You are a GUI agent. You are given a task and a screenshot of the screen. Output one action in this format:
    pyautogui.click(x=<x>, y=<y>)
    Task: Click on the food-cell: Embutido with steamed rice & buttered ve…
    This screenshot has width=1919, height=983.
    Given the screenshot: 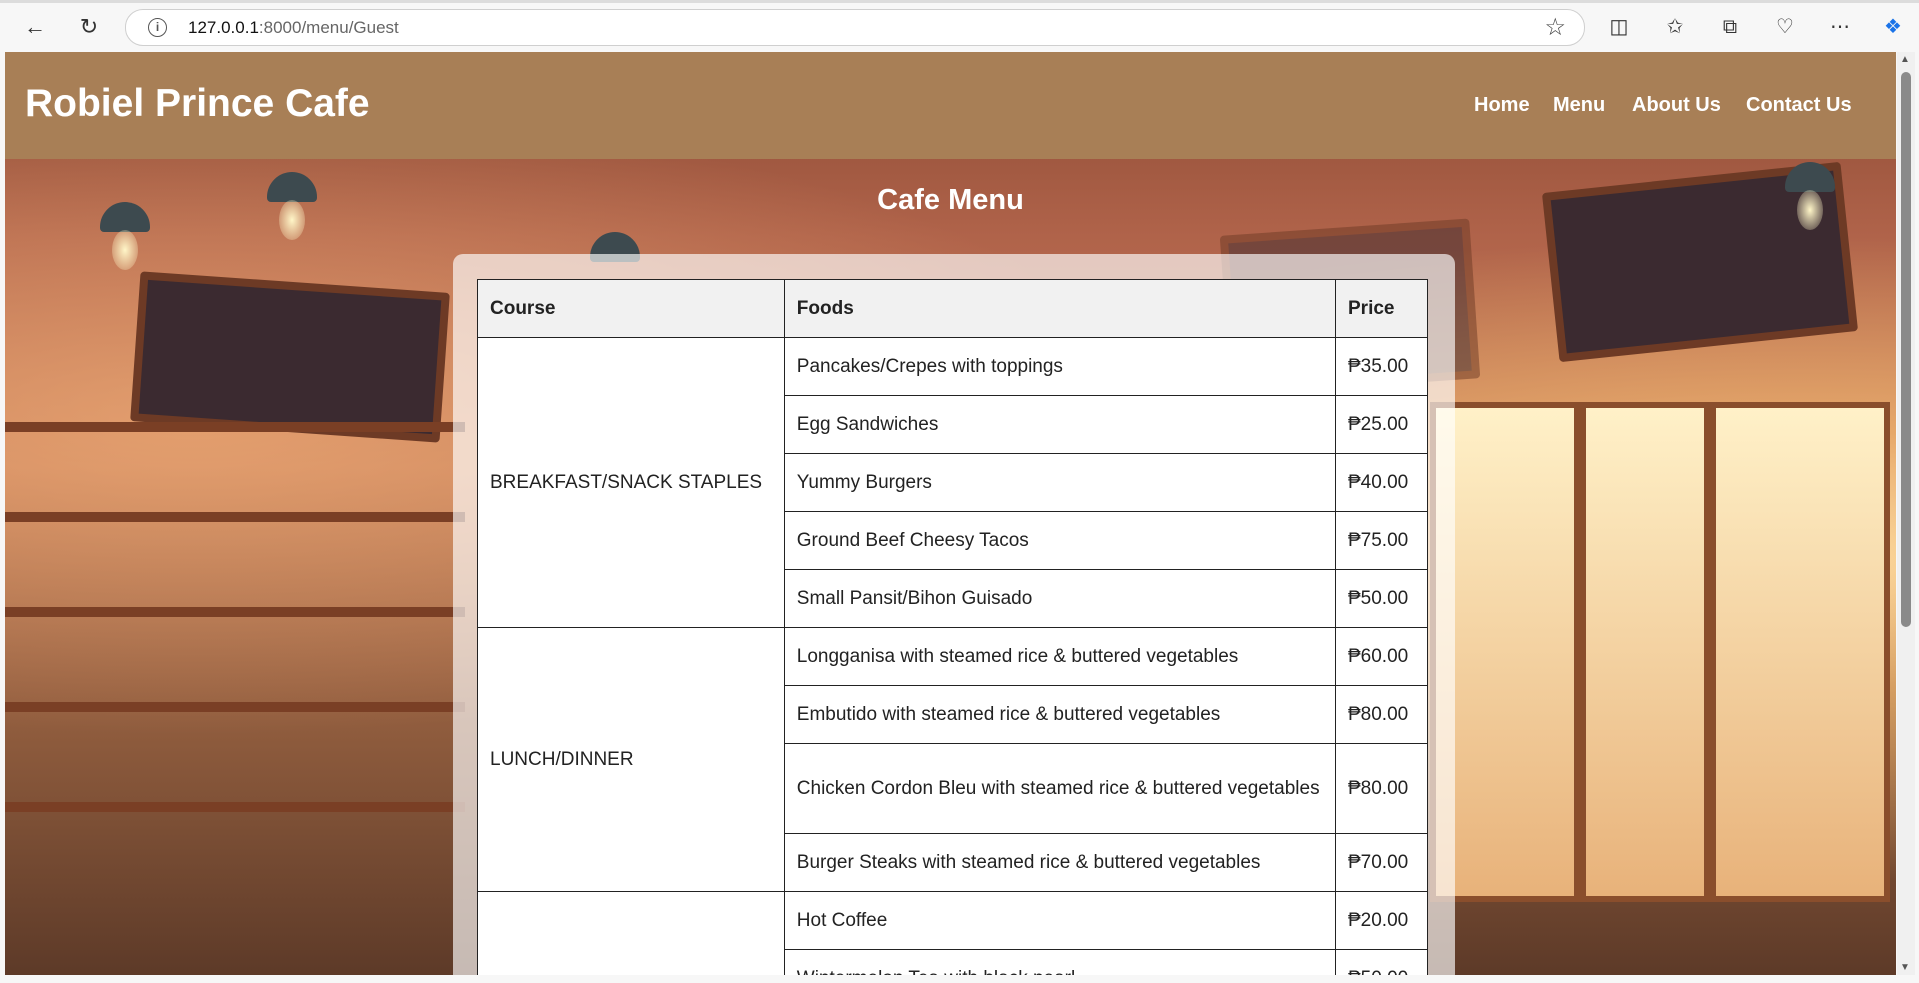 What is the action you would take?
    pyautogui.click(x=1060, y=714)
    